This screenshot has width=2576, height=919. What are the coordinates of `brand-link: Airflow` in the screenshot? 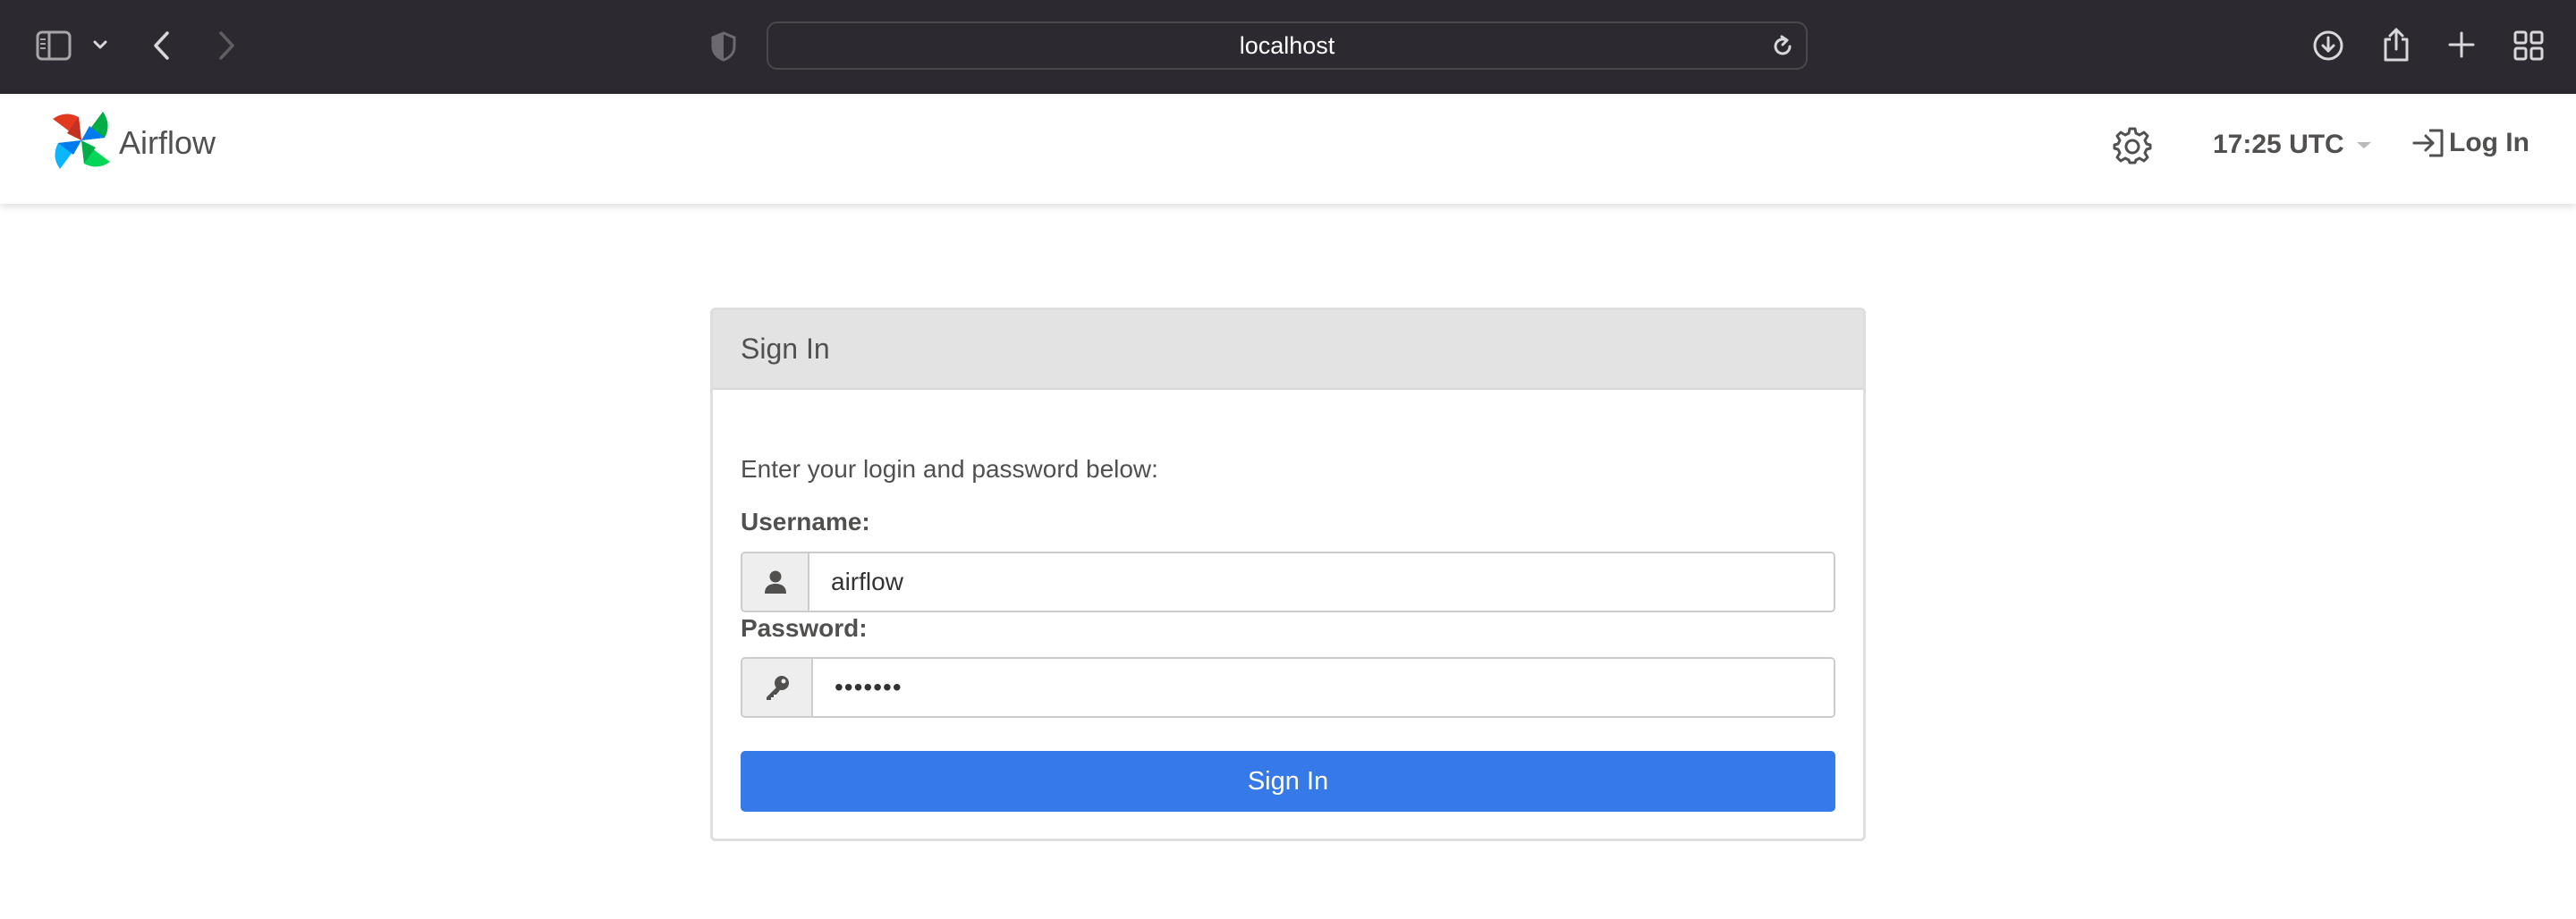 It's located at (132, 142).